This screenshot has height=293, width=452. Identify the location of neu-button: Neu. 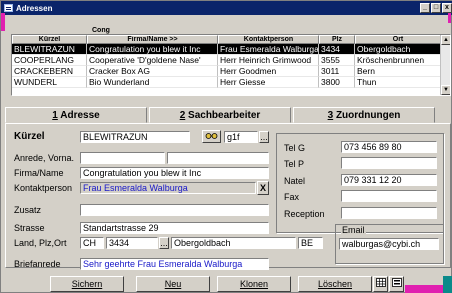
(173, 284).